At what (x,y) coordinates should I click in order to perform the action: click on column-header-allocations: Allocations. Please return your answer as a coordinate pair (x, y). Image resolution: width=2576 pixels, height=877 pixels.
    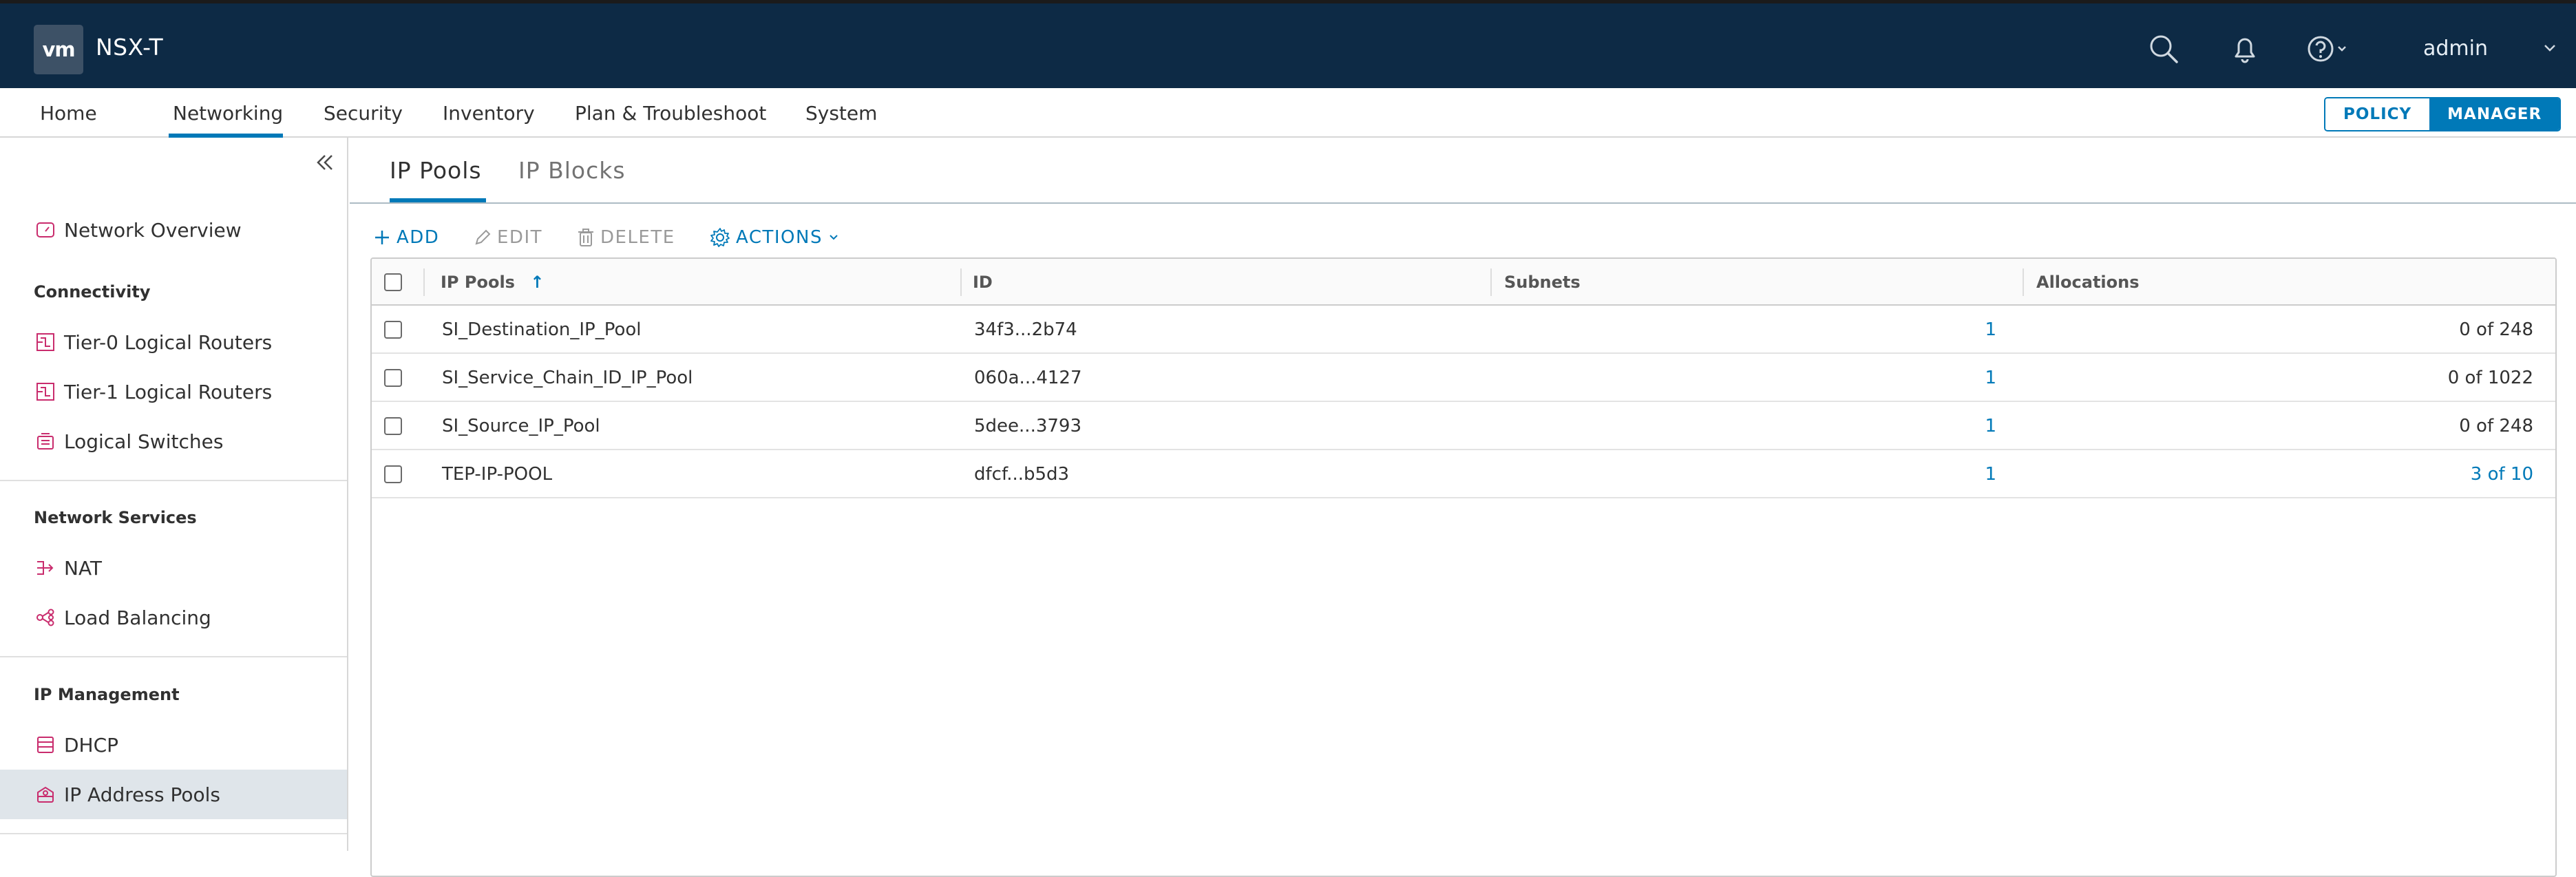
    Looking at the image, I should click on (2088, 283).